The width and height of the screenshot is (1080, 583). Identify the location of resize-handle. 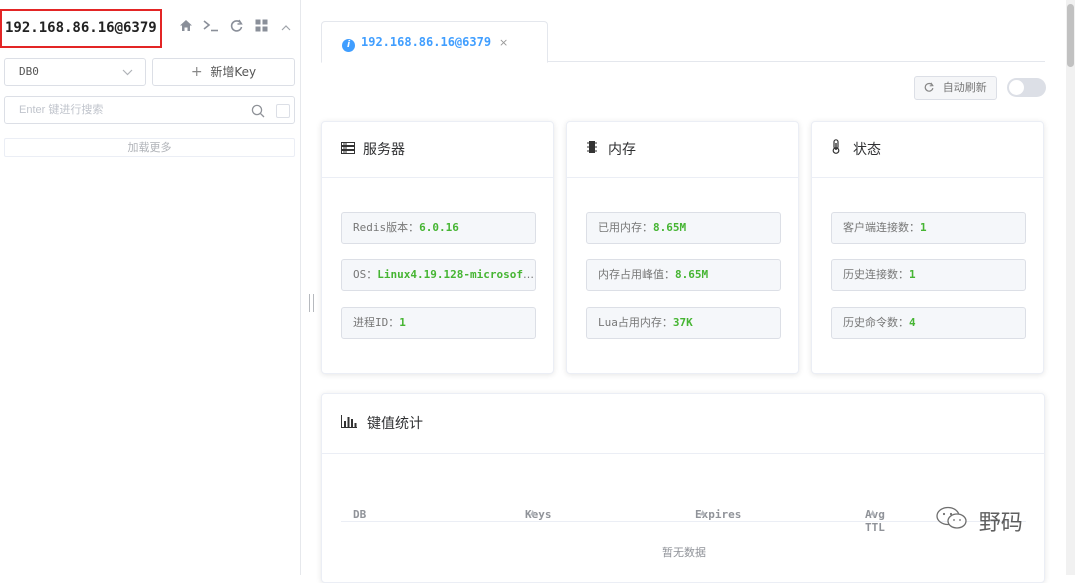
(311, 303).